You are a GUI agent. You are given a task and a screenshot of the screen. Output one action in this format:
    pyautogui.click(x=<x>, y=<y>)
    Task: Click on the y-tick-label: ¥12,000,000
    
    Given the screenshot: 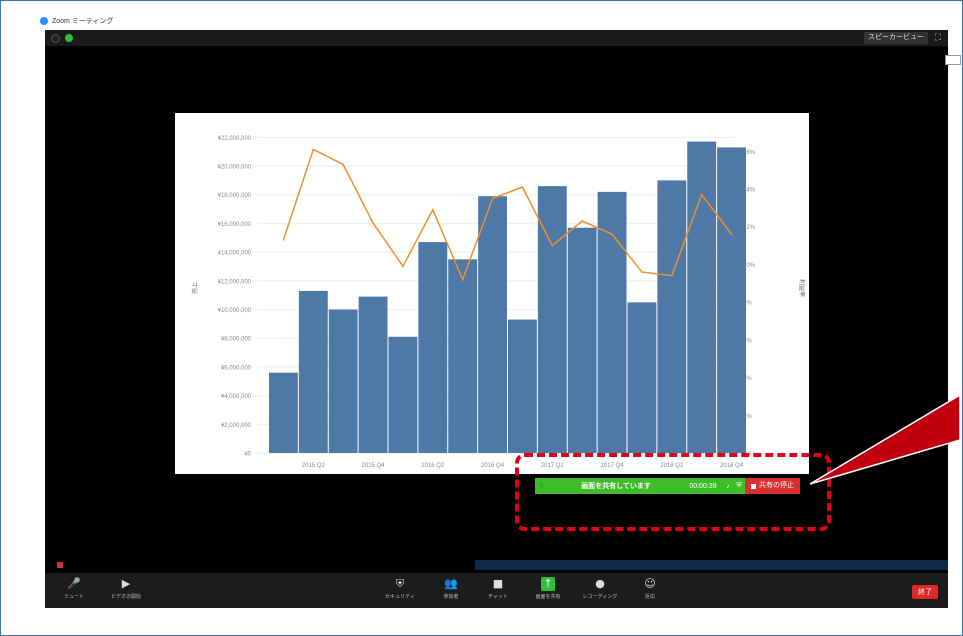 What is the action you would take?
    pyautogui.click(x=235, y=282)
    